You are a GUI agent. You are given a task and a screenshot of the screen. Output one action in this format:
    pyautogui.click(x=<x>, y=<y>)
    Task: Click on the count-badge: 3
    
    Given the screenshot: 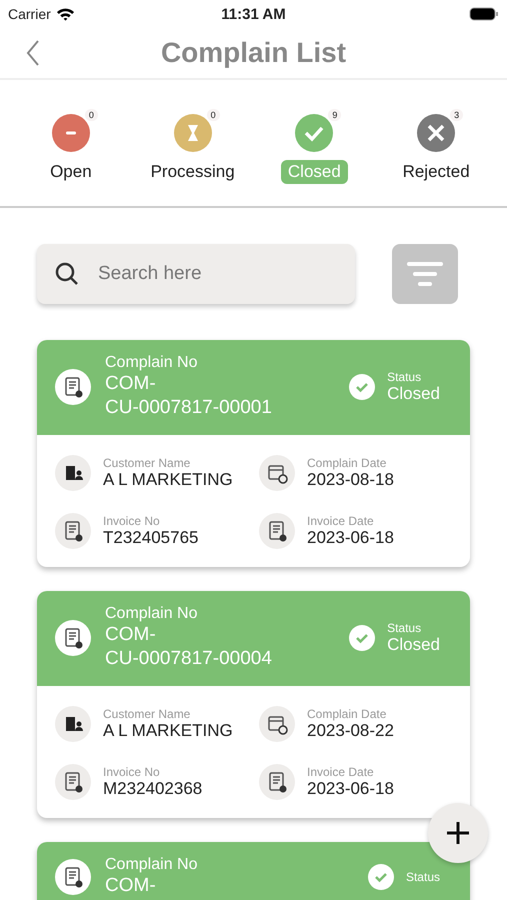 What is the action you would take?
    pyautogui.click(x=457, y=115)
    